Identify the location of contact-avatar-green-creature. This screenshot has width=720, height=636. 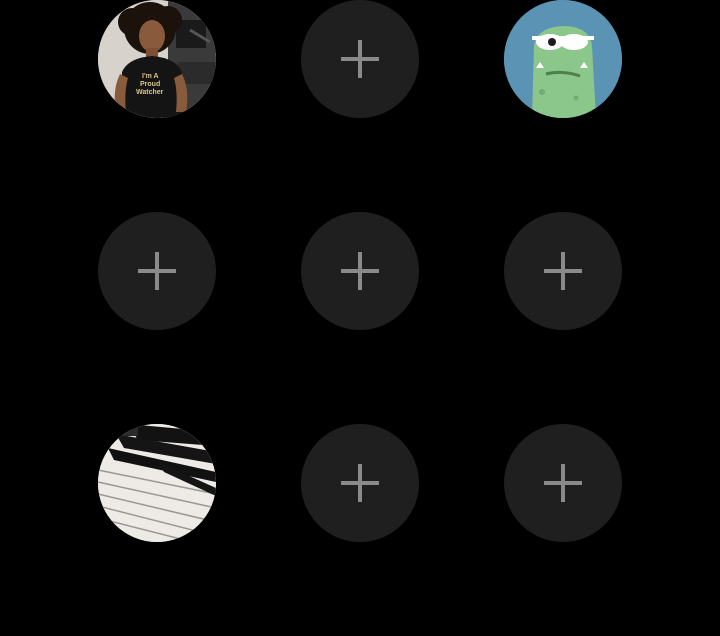
(563, 59).